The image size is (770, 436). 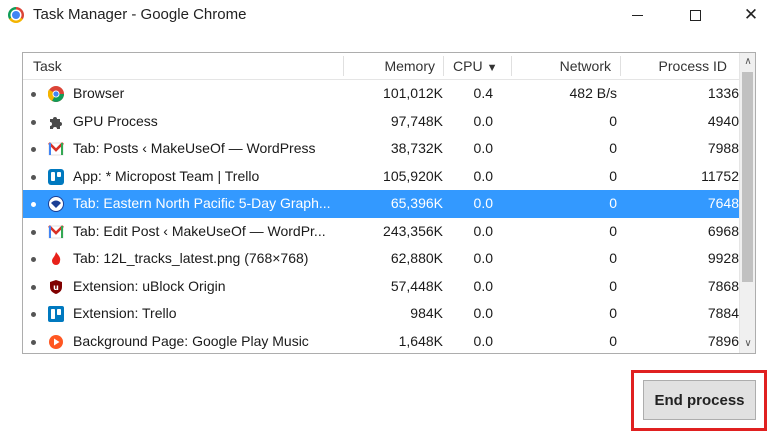 What do you see at coordinates (56, 232) in the screenshot?
I see `wordpress-mail-icon` at bounding box center [56, 232].